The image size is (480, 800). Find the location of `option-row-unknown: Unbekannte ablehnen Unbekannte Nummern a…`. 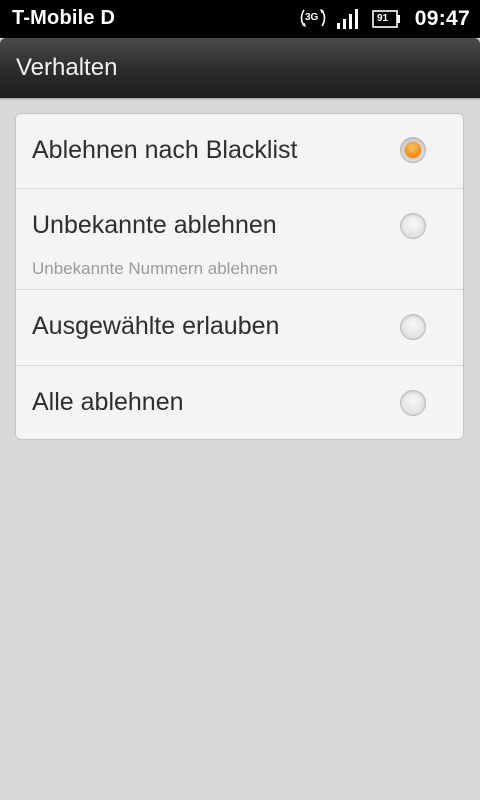

option-row-unknown: Unbekannte ablehnen Unbekannte Nummern a… is located at coordinates (239, 239).